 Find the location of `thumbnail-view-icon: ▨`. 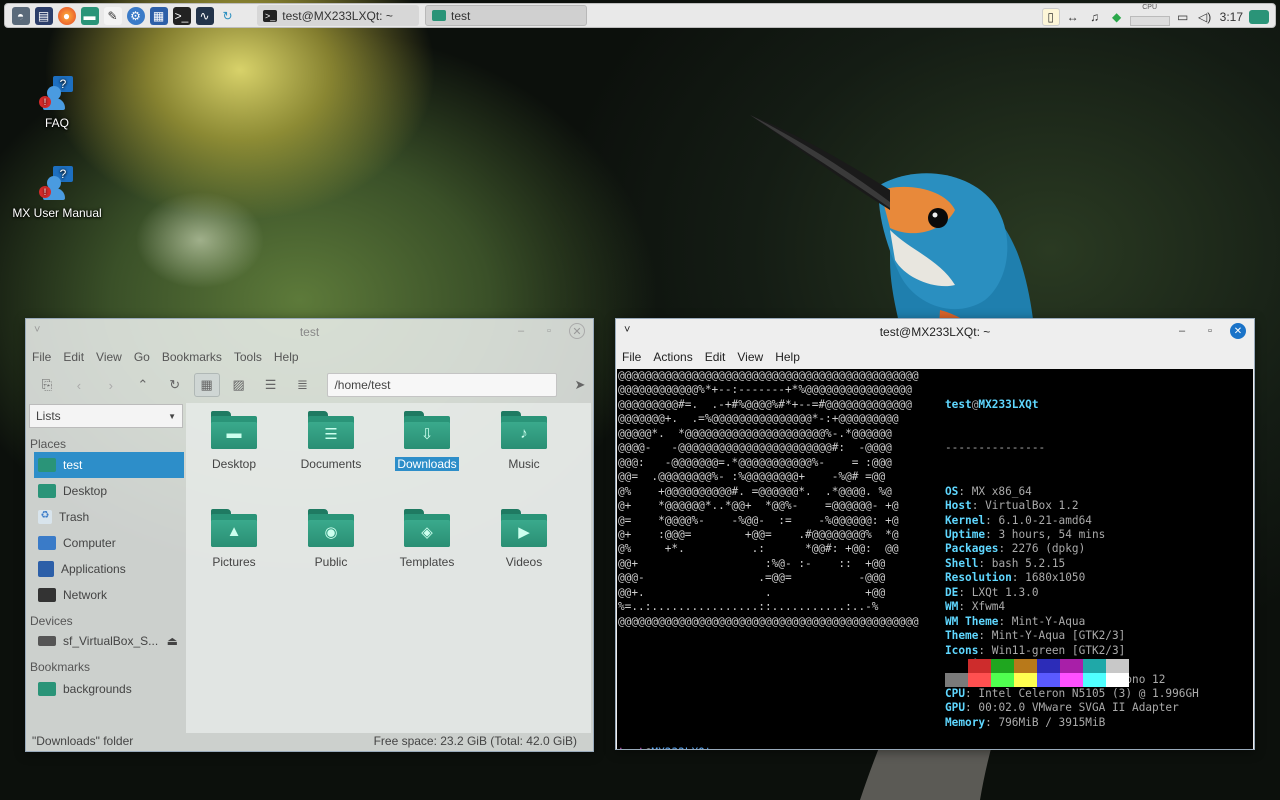

thumbnail-view-icon: ▨ is located at coordinates (239, 385).